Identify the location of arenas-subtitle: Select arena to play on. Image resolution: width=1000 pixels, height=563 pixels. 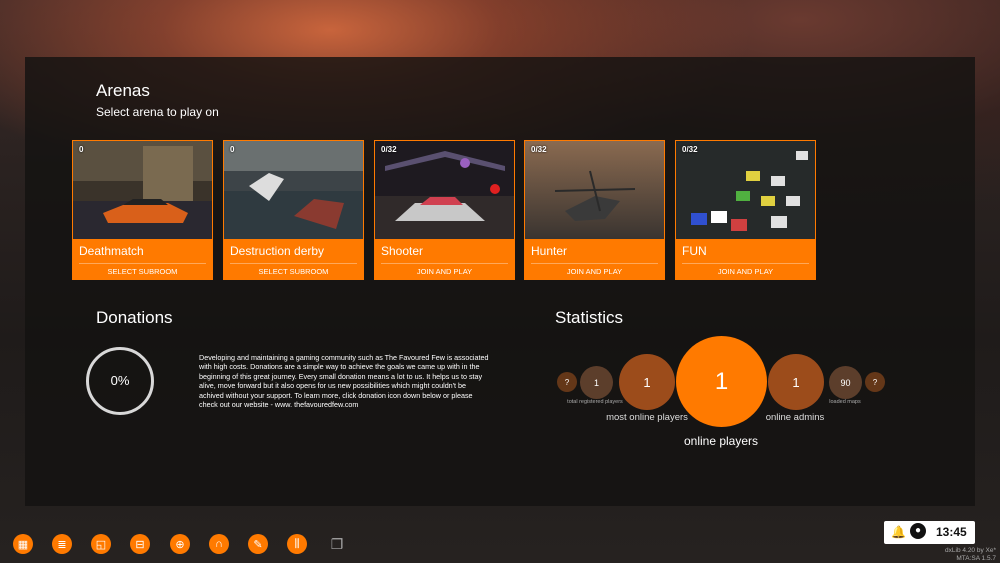
(157, 112).